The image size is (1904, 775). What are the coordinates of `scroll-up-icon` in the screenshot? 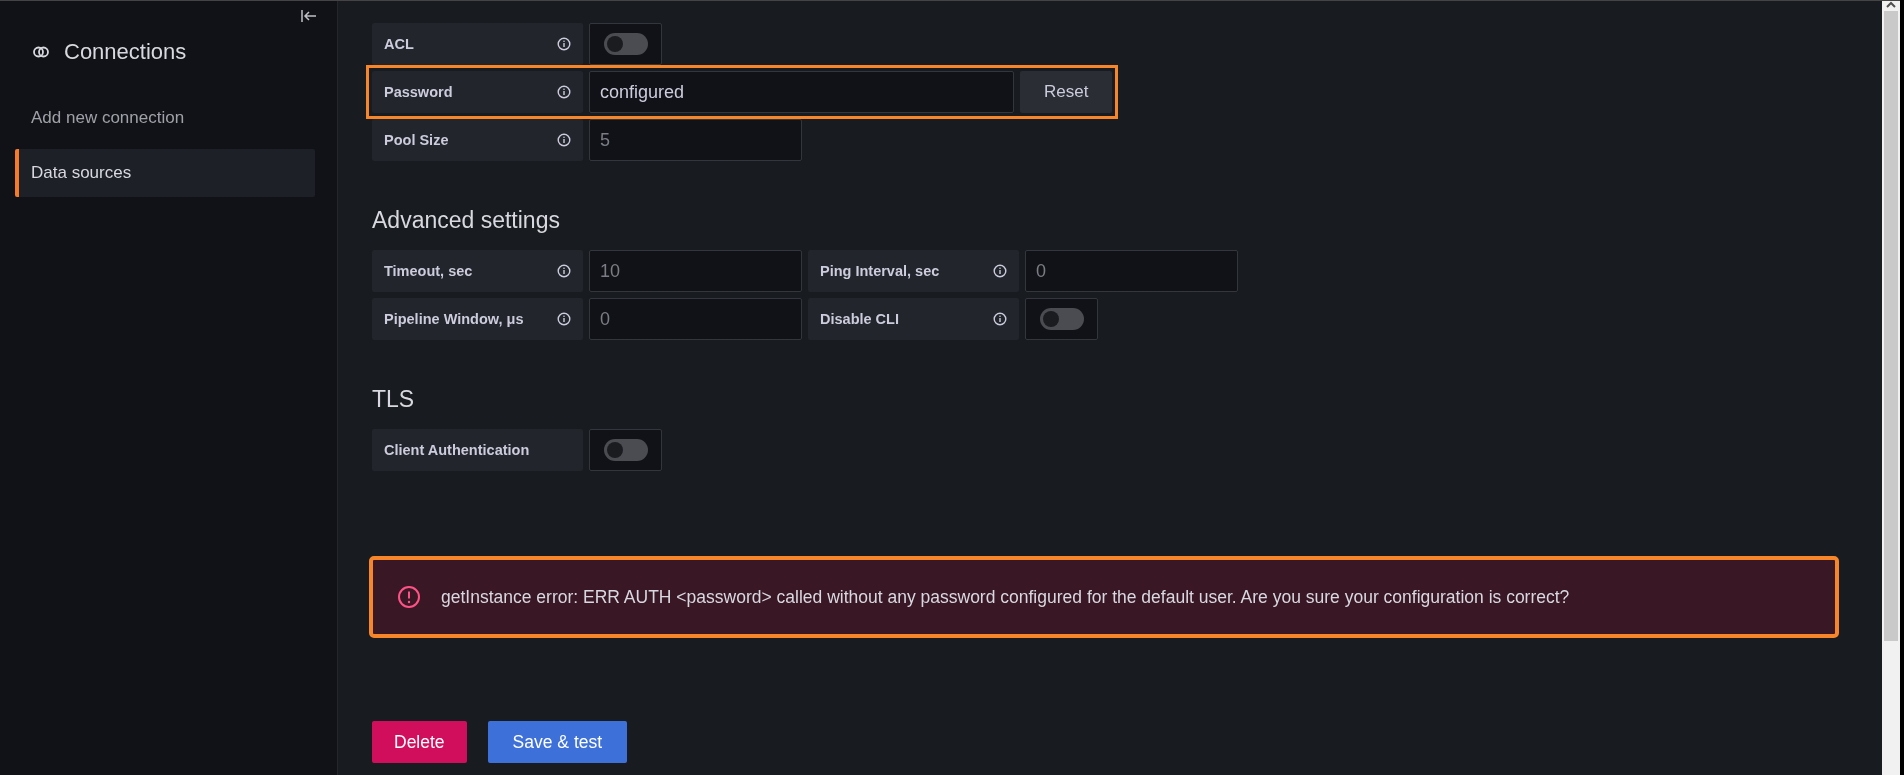 It's located at (1891, 5).